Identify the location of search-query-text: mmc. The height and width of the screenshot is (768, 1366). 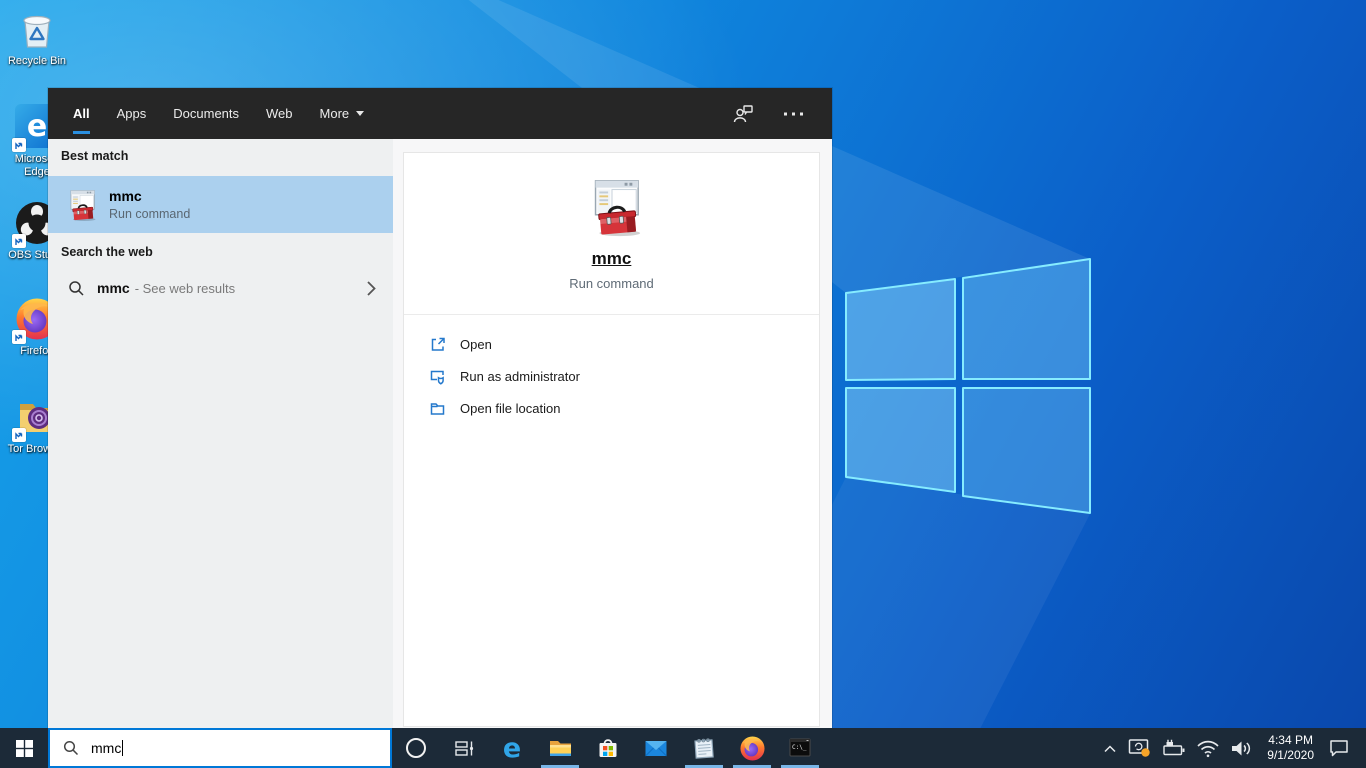
(106, 748).